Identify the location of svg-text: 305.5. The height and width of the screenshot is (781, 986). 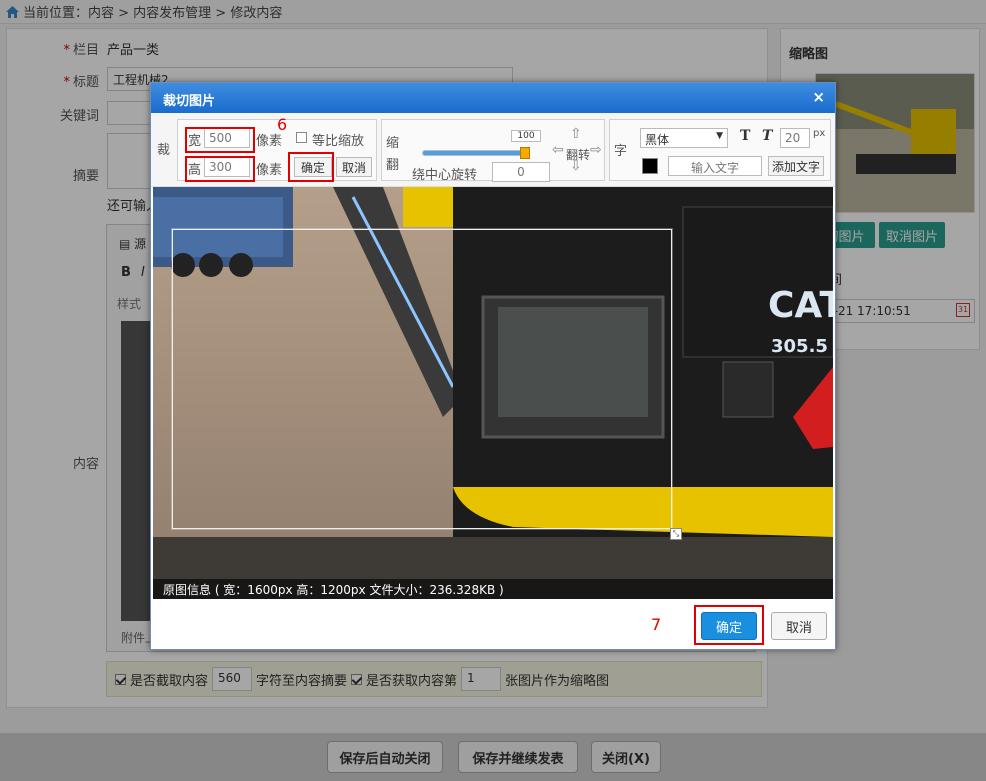
(799, 346).